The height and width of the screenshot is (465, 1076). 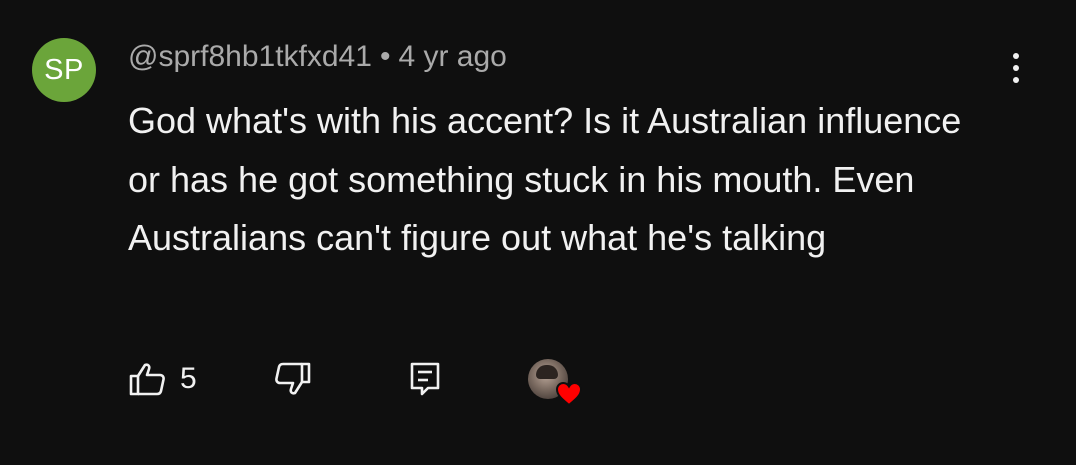 I want to click on more-actions-button, so click(x=1016, y=68).